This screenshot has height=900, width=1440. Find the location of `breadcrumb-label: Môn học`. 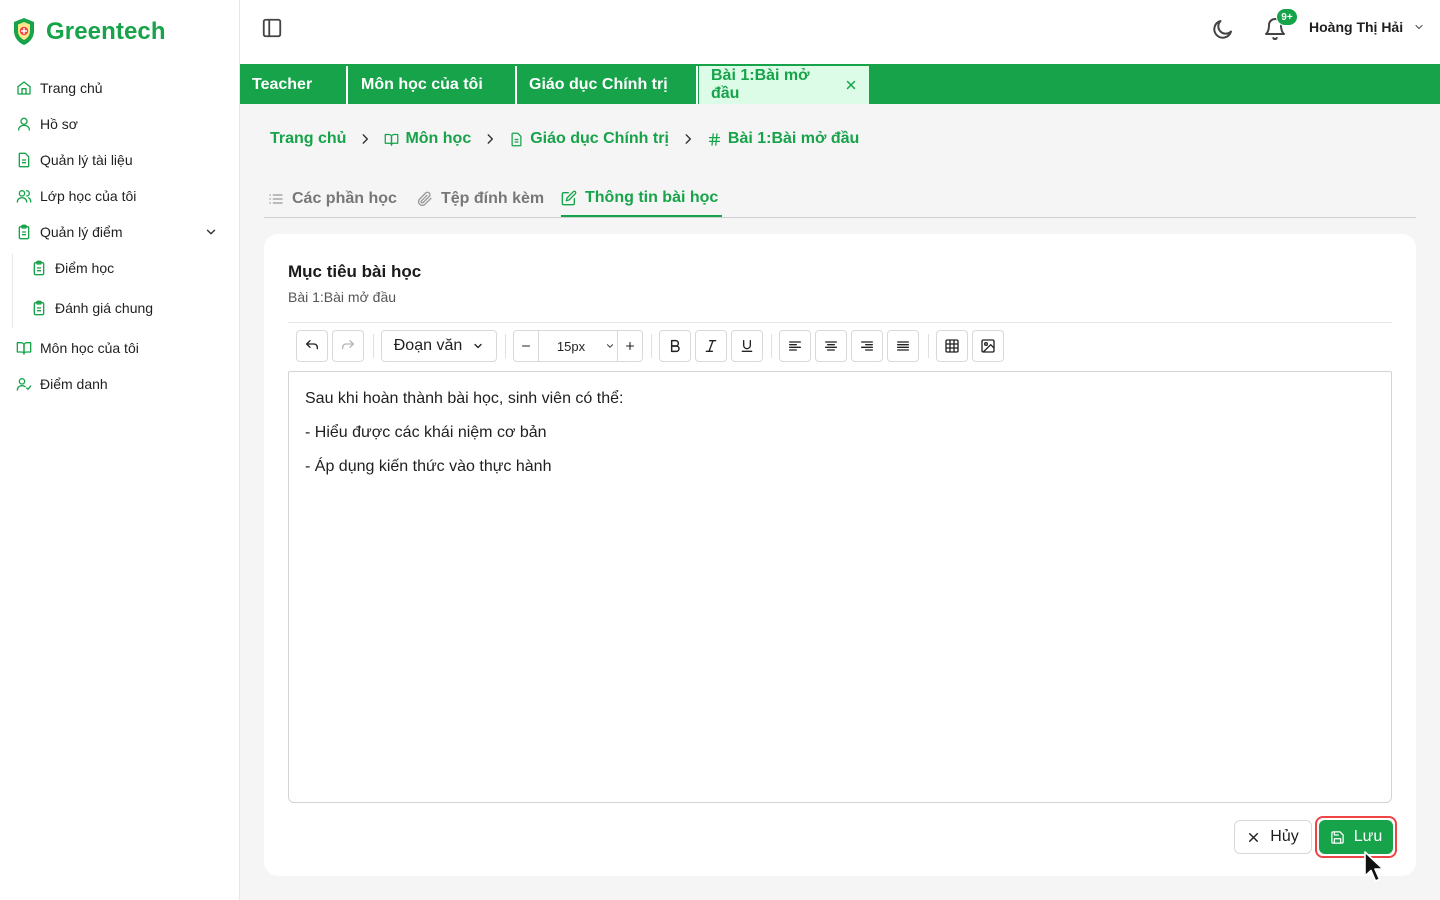

breadcrumb-label: Môn học is located at coordinates (438, 138).